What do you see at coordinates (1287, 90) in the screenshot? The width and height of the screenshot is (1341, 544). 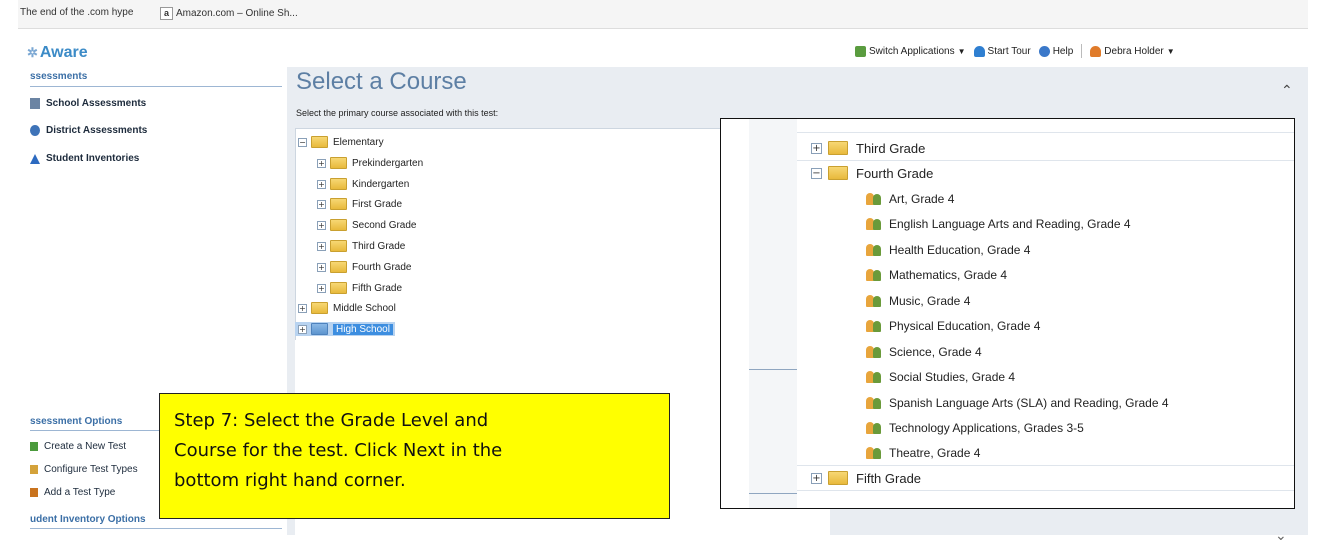 I see `scroll-up-icon: ⌃` at bounding box center [1287, 90].